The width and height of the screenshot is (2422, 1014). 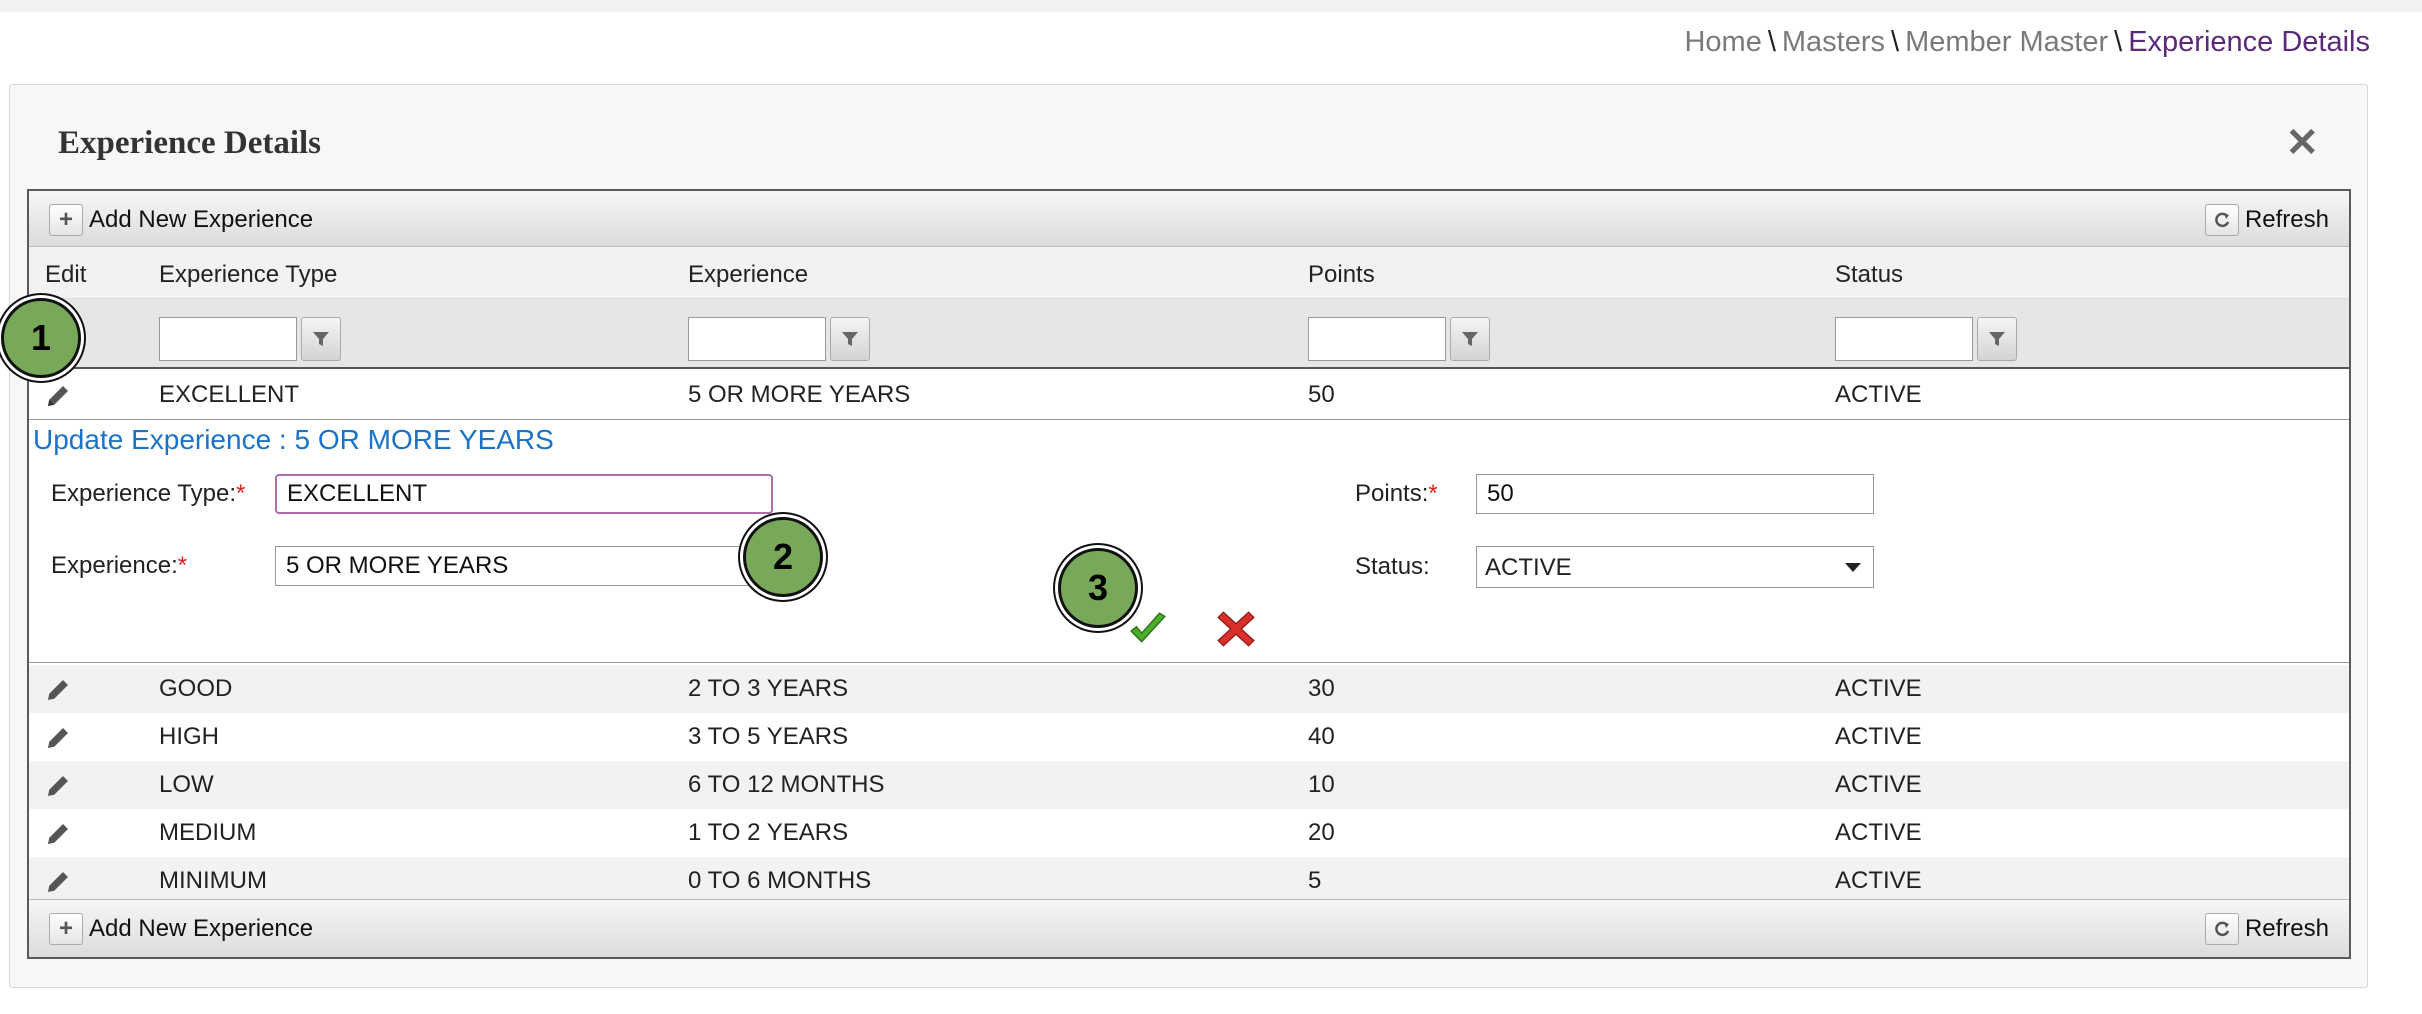 What do you see at coordinates (228, 339) in the screenshot?
I see `experience-type-filter-input` at bounding box center [228, 339].